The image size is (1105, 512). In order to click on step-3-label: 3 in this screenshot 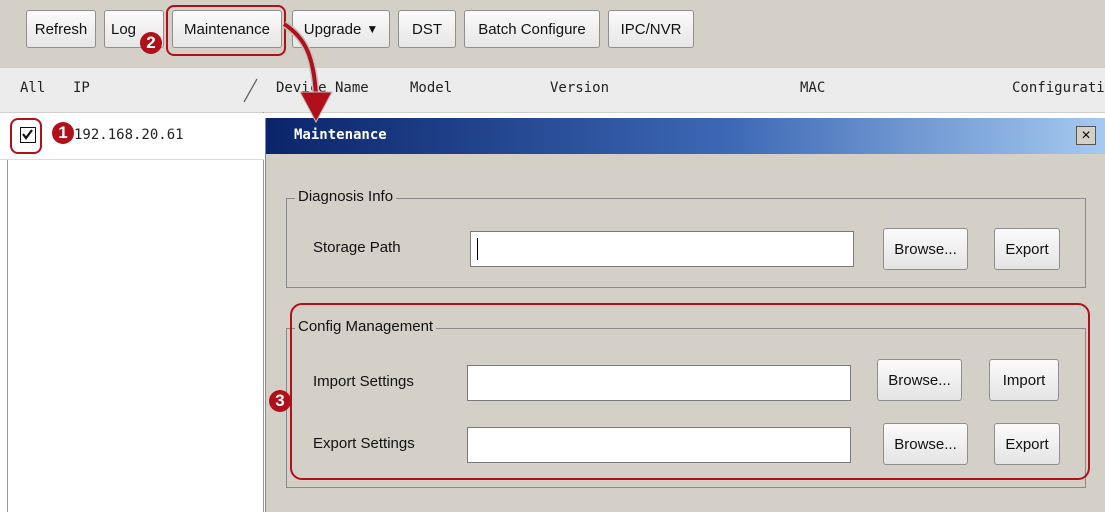, I will do `click(280, 400)`.